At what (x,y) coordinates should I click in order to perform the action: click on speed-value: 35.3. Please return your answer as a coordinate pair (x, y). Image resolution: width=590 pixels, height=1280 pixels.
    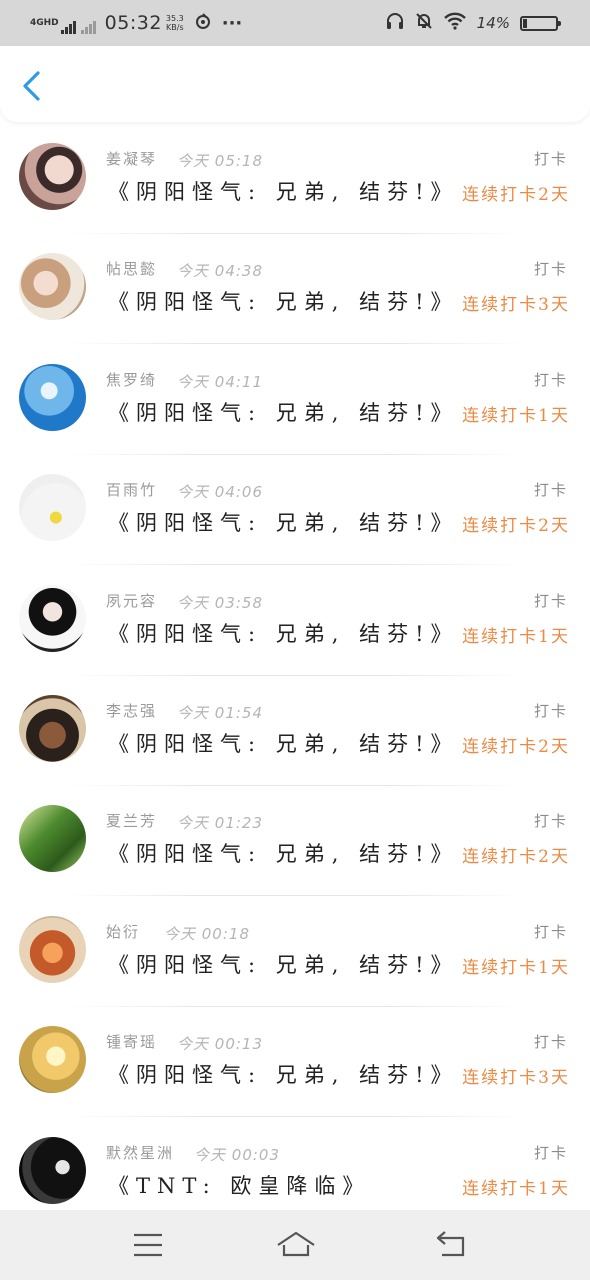
    Looking at the image, I should click on (174, 18).